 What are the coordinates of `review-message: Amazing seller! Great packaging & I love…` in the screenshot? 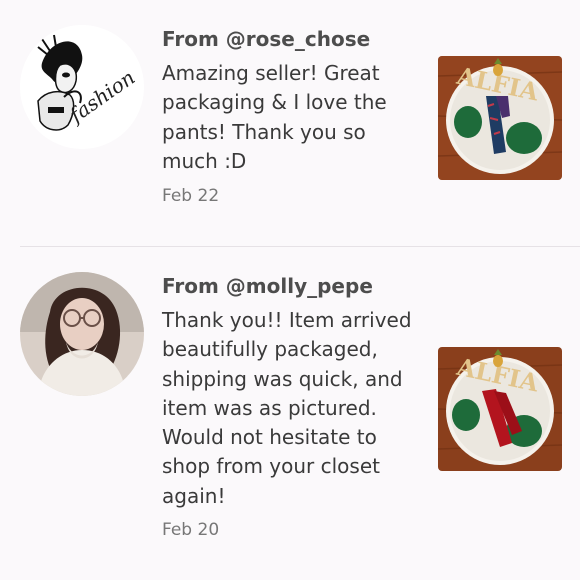 It's located at (274, 117).